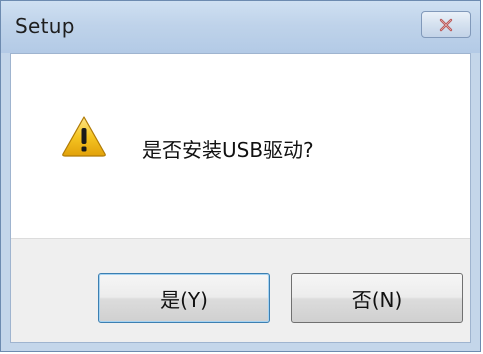  What do you see at coordinates (45, 26) in the screenshot?
I see `window-title: Setup` at bounding box center [45, 26].